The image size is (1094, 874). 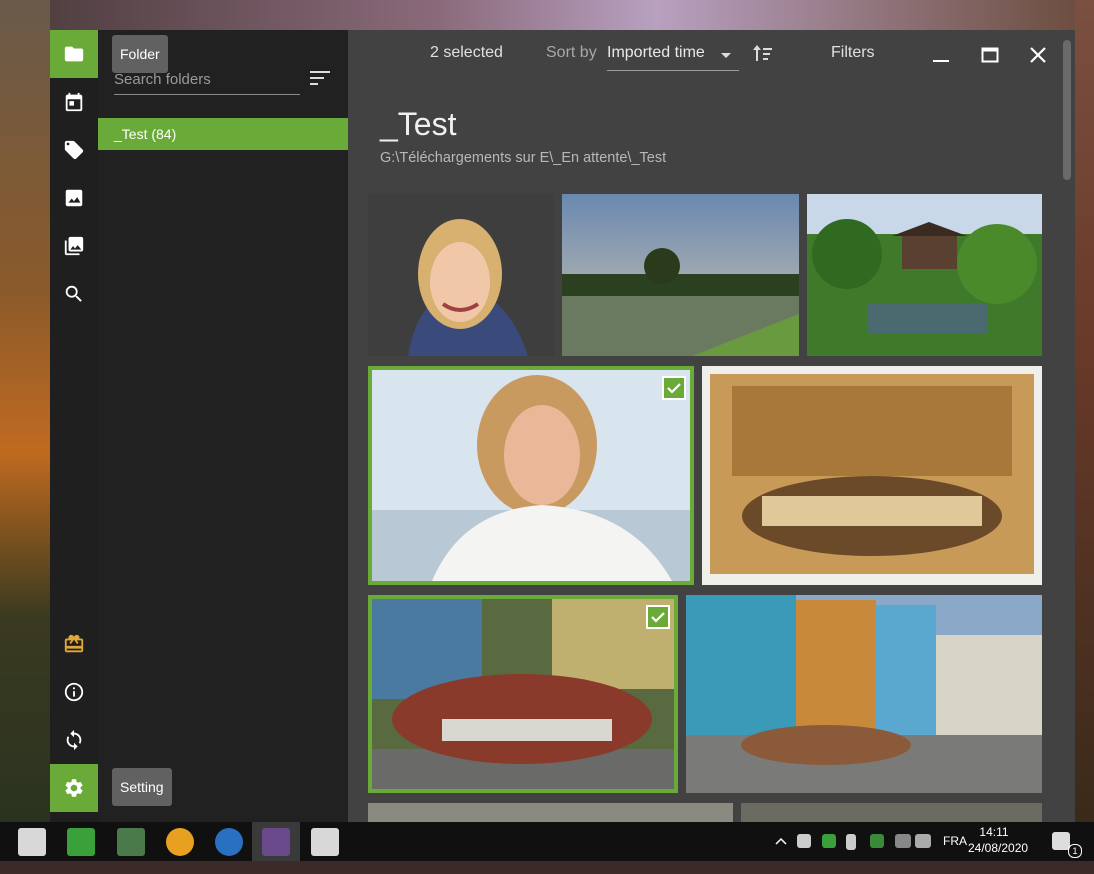 I want to click on info-icon, so click(x=74, y=692).